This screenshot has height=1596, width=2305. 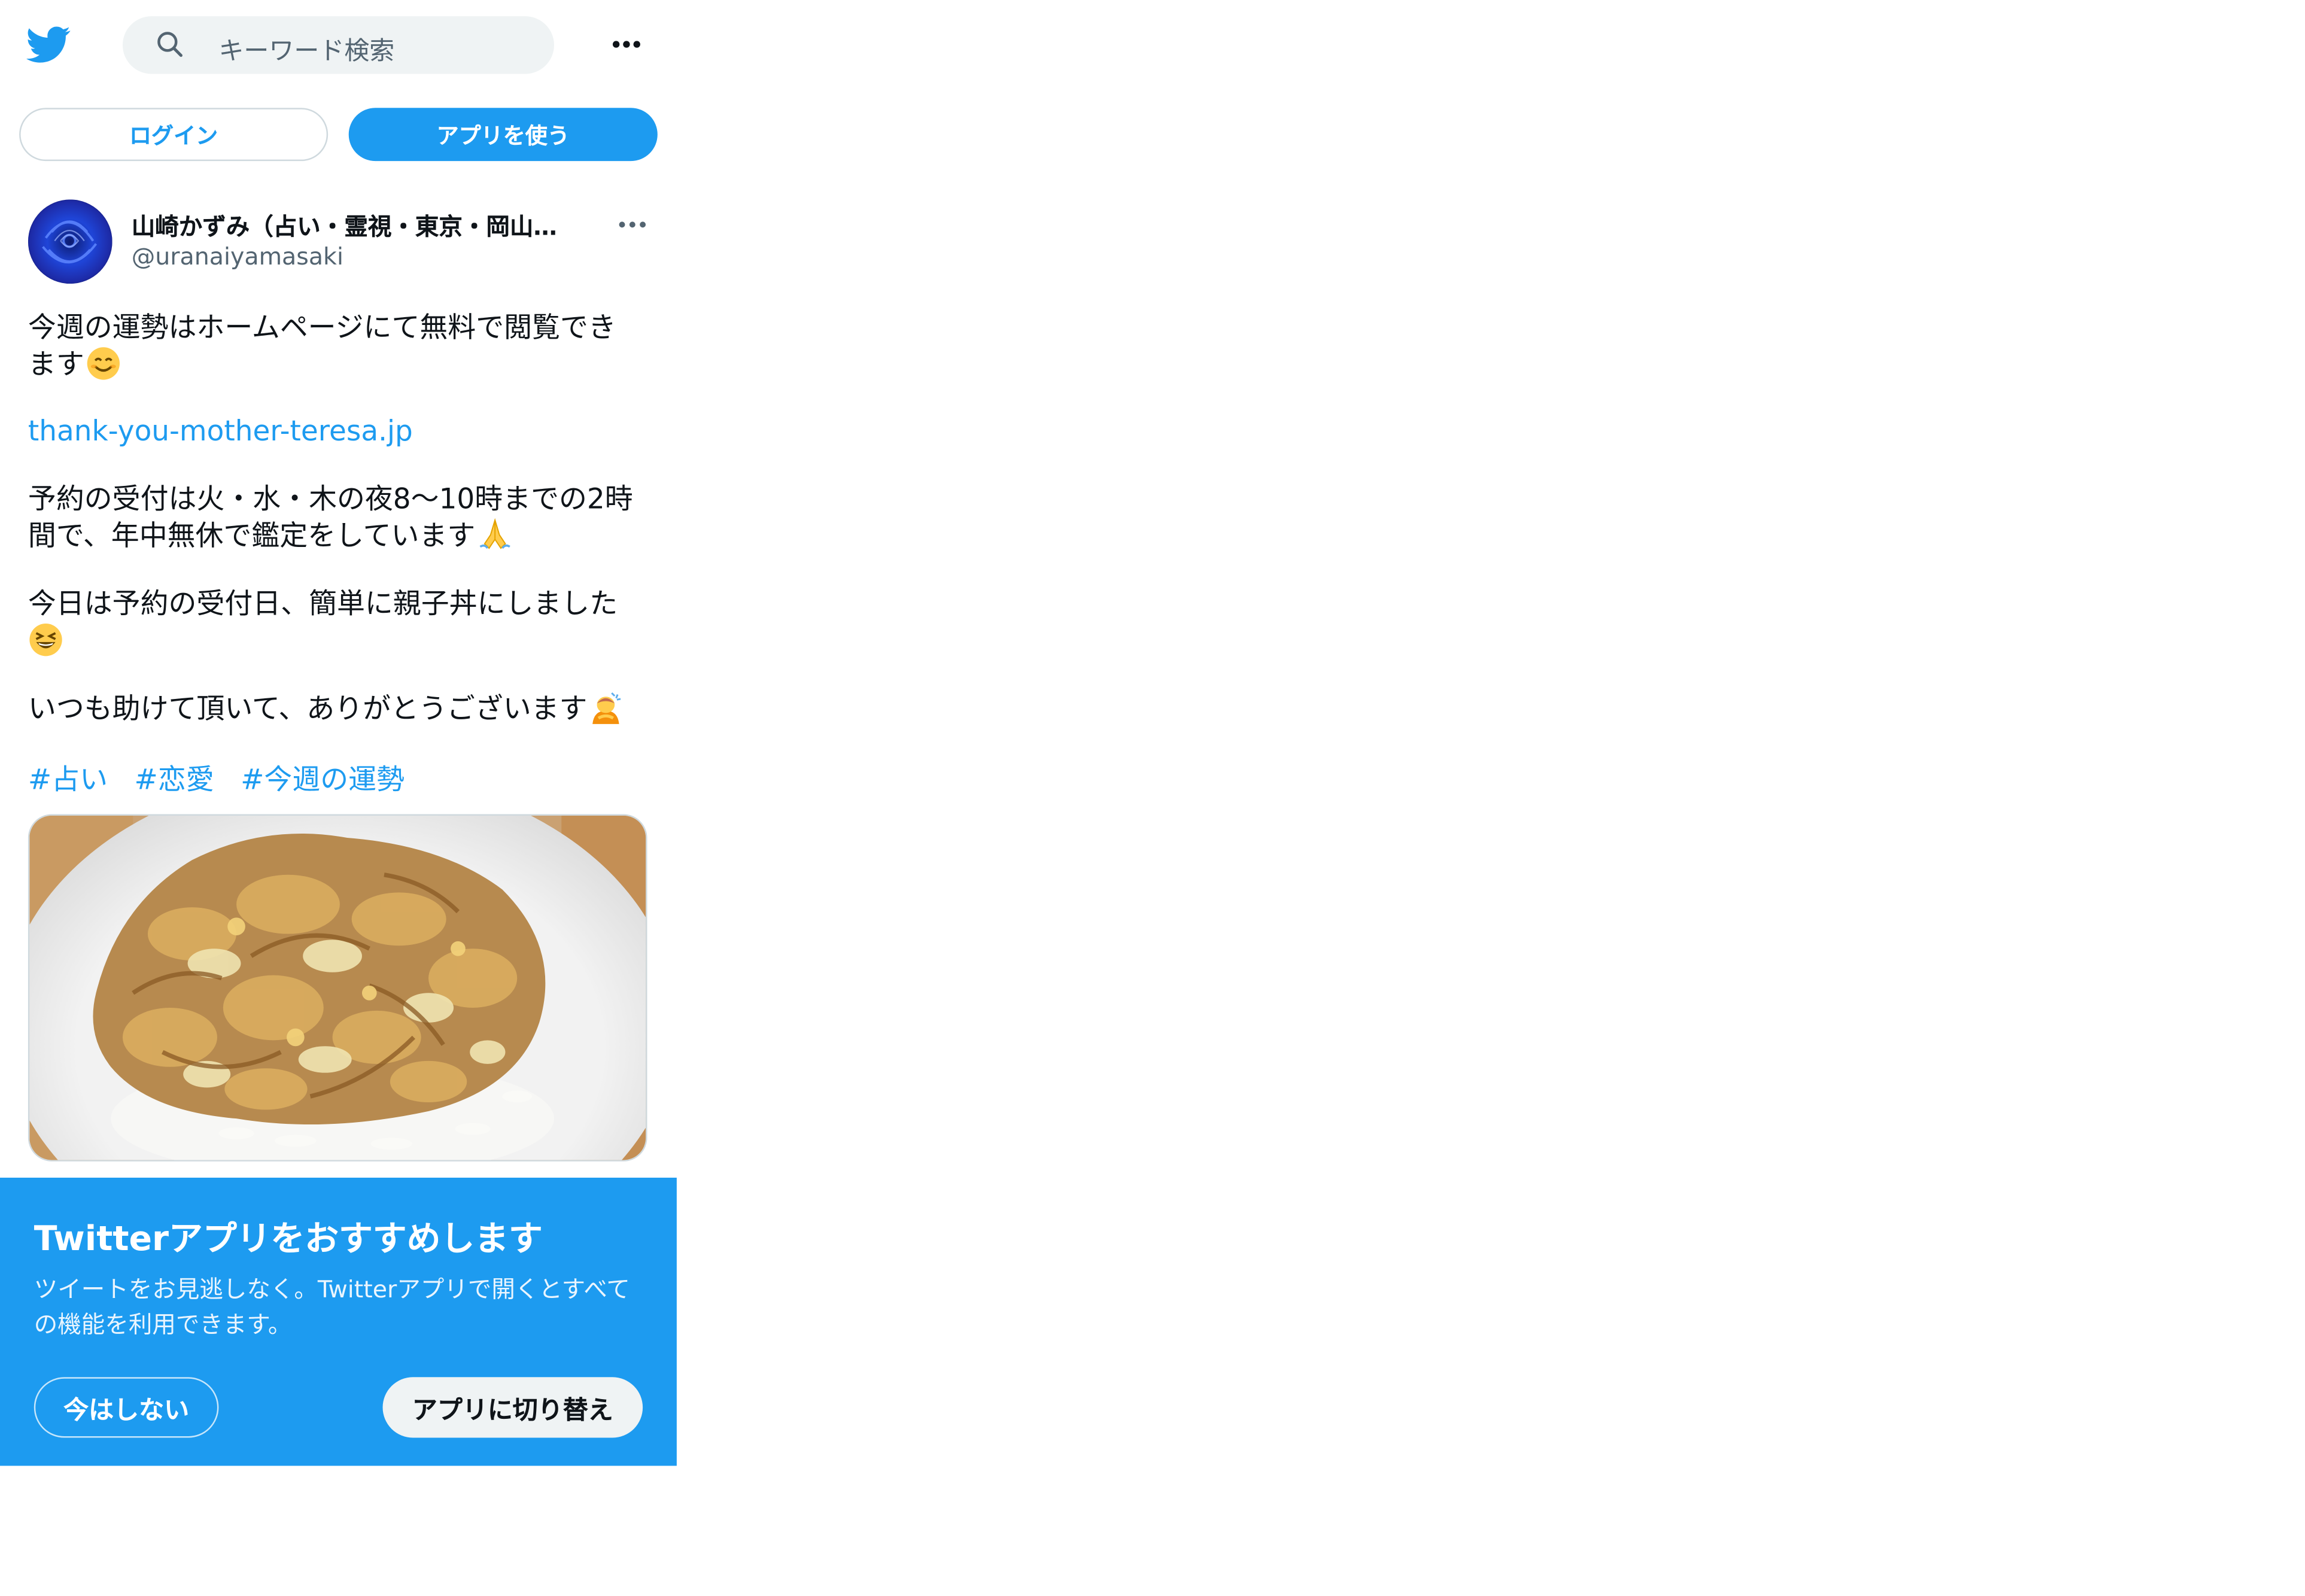 What do you see at coordinates (322, 328) in the screenshot?
I see `tweet-line: 今週の運勢はホームページにて無料で閲覧でき` at bounding box center [322, 328].